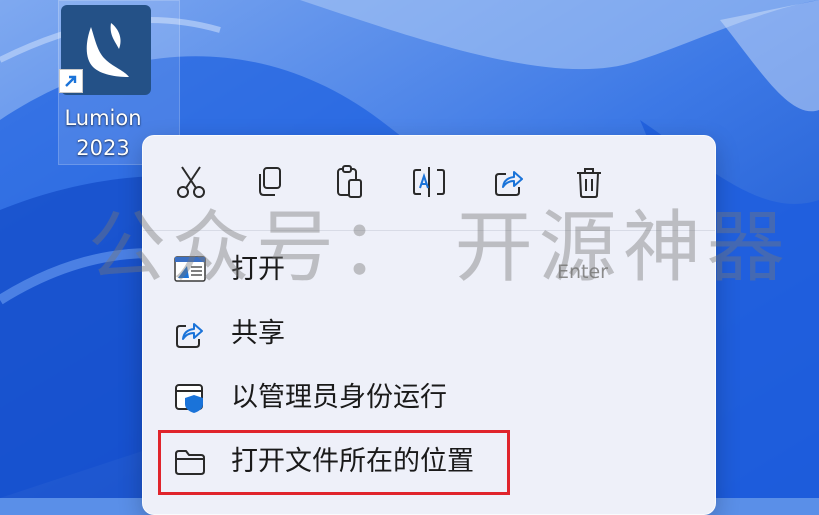 The height and width of the screenshot is (515, 819). I want to click on delete-button, so click(589, 184).